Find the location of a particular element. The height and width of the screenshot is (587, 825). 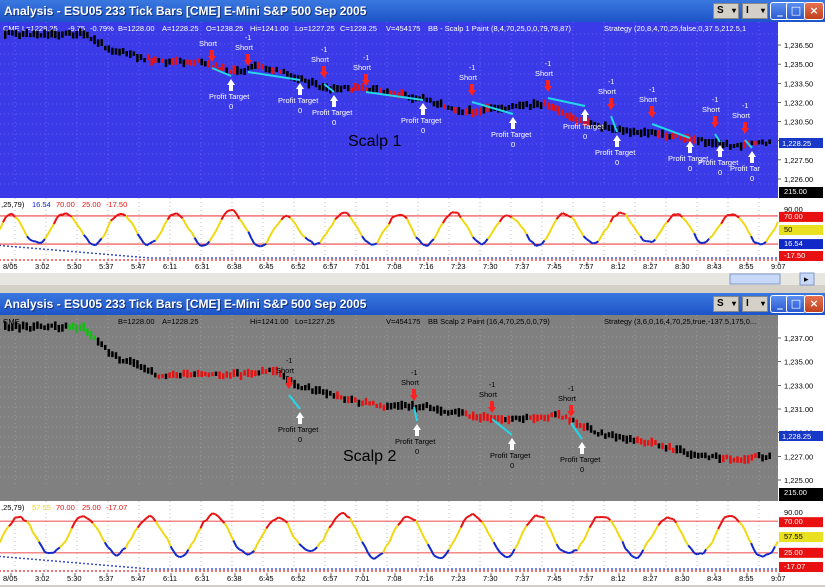

time-axis-label: 7:57 is located at coordinates (586, 578).